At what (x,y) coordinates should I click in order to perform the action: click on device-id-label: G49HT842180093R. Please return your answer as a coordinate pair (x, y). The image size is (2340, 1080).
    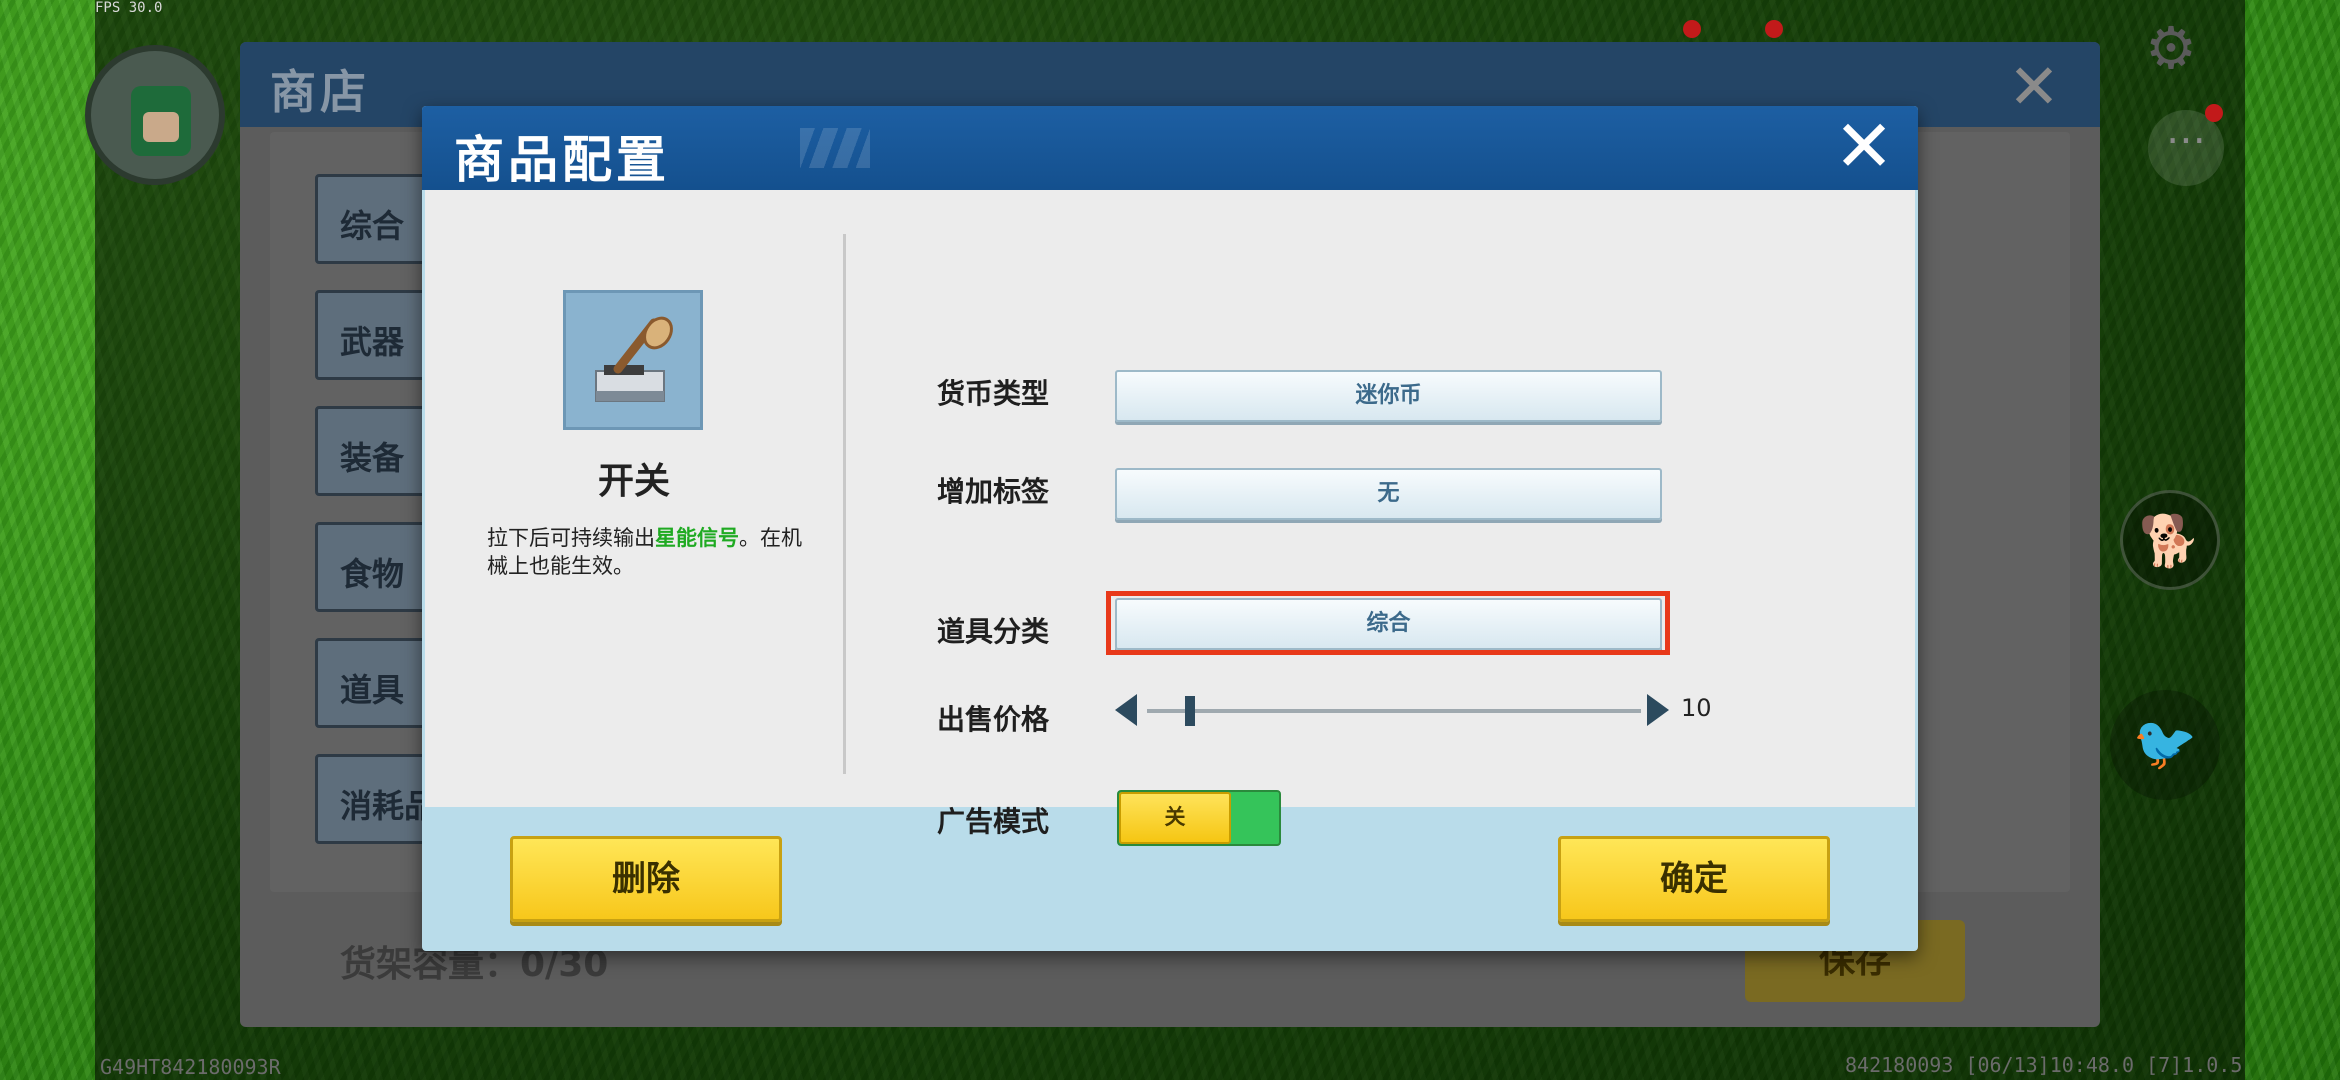
    Looking at the image, I should click on (190, 1067).